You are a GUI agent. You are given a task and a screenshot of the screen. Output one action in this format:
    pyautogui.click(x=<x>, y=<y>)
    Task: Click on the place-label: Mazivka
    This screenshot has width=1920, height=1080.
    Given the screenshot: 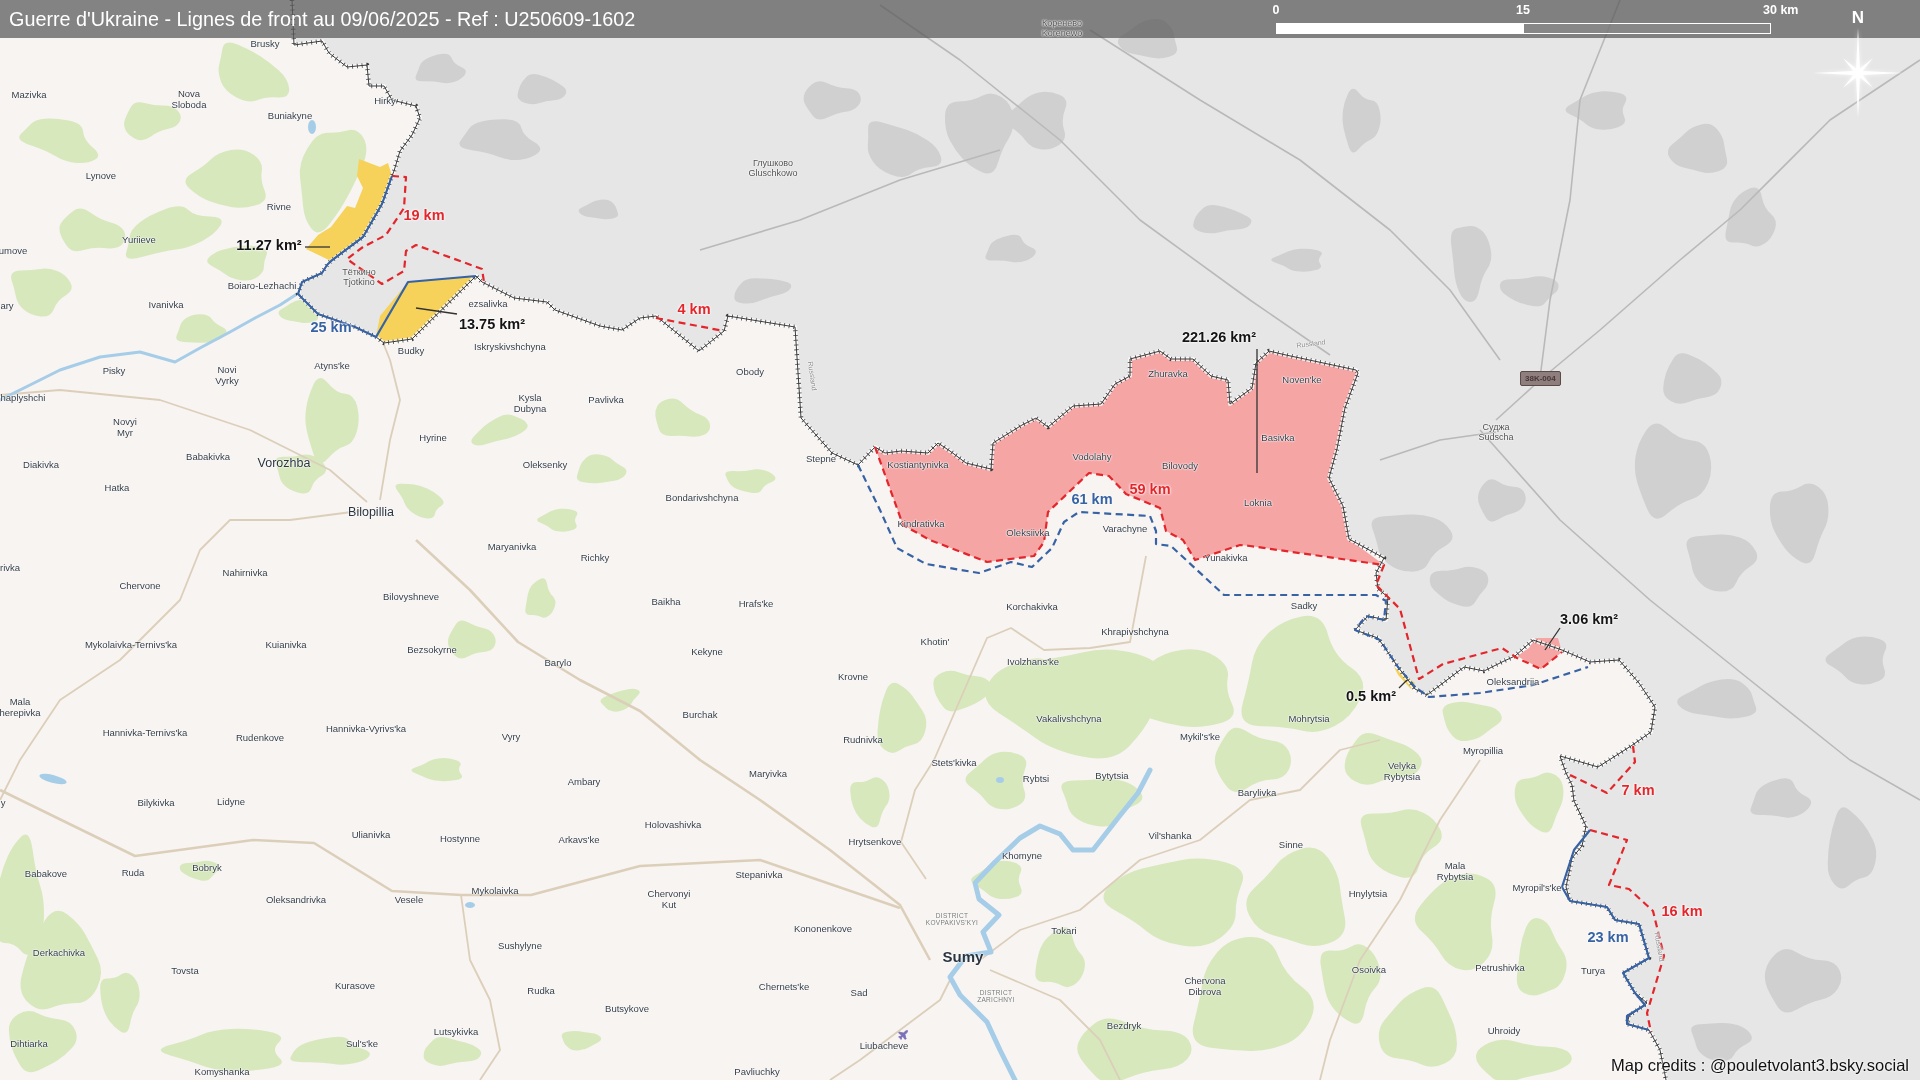 What is the action you would take?
    pyautogui.click(x=29, y=95)
    